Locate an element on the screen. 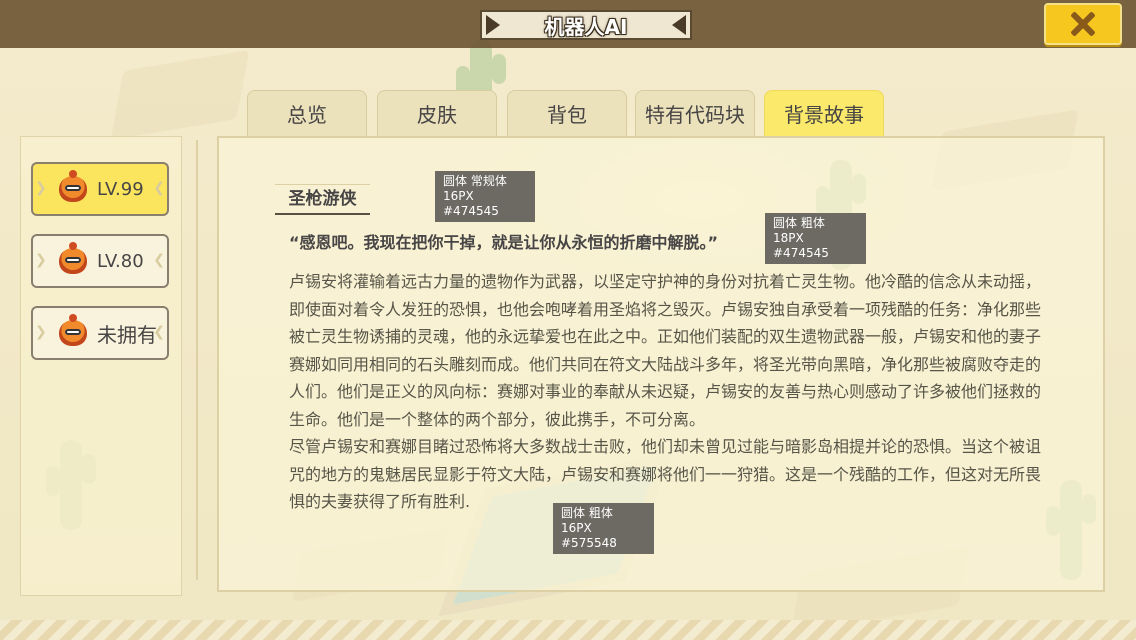 This screenshot has width=1136, height=640. level-item-not-owned: ❯ 未拥有 ❮ is located at coordinates (100, 333).